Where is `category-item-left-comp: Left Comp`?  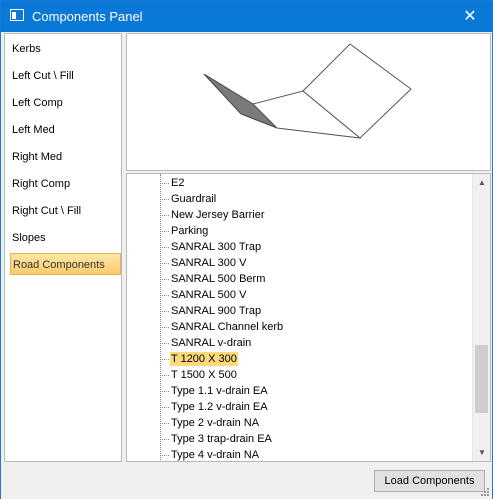 category-item-left-comp: Left Comp is located at coordinates (65, 103).